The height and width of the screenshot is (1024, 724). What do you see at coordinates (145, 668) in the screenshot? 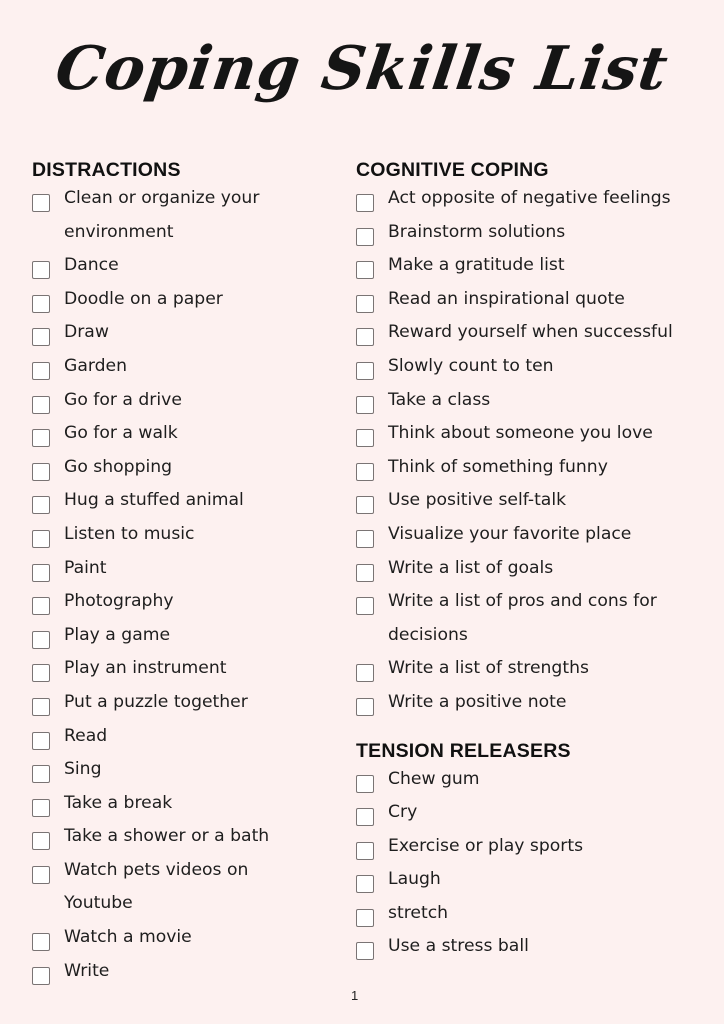
I see `item-label: Play an instrument` at bounding box center [145, 668].